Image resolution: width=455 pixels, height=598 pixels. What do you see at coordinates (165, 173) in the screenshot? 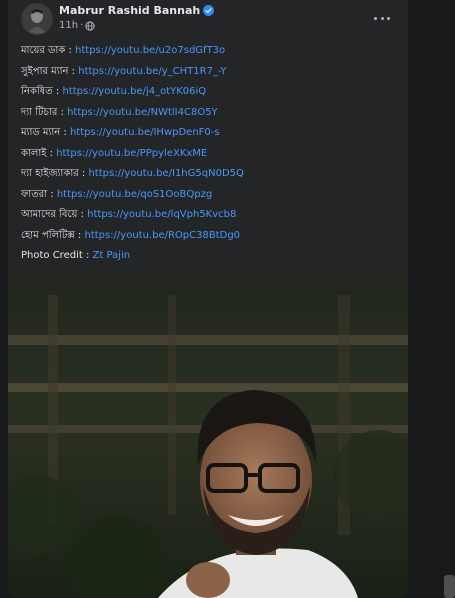
I see `video-link: https://youtu.be/I1hG5qN0D5Q` at bounding box center [165, 173].